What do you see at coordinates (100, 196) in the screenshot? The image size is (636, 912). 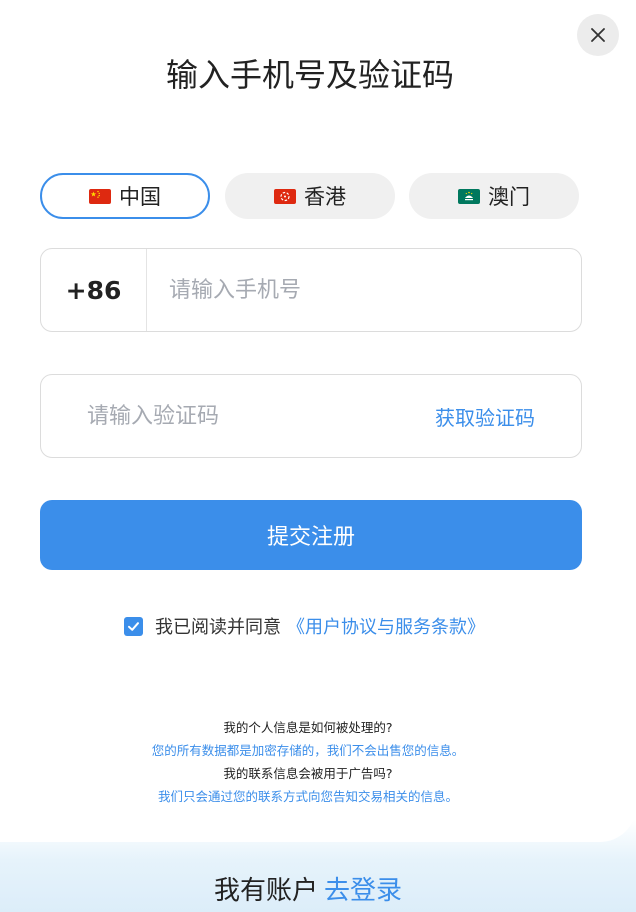 I see `china-flag-icon` at bounding box center [100, 196].